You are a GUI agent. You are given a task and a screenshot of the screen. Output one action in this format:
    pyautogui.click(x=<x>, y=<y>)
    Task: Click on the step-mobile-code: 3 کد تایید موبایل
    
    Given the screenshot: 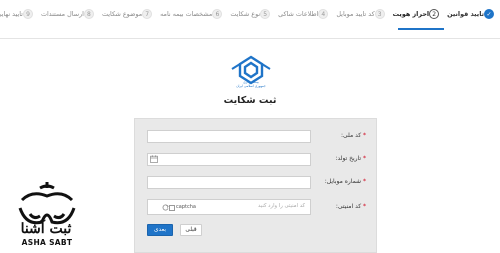 What is the action you would take?
    pyautogui.click(x=359, y=14)
    